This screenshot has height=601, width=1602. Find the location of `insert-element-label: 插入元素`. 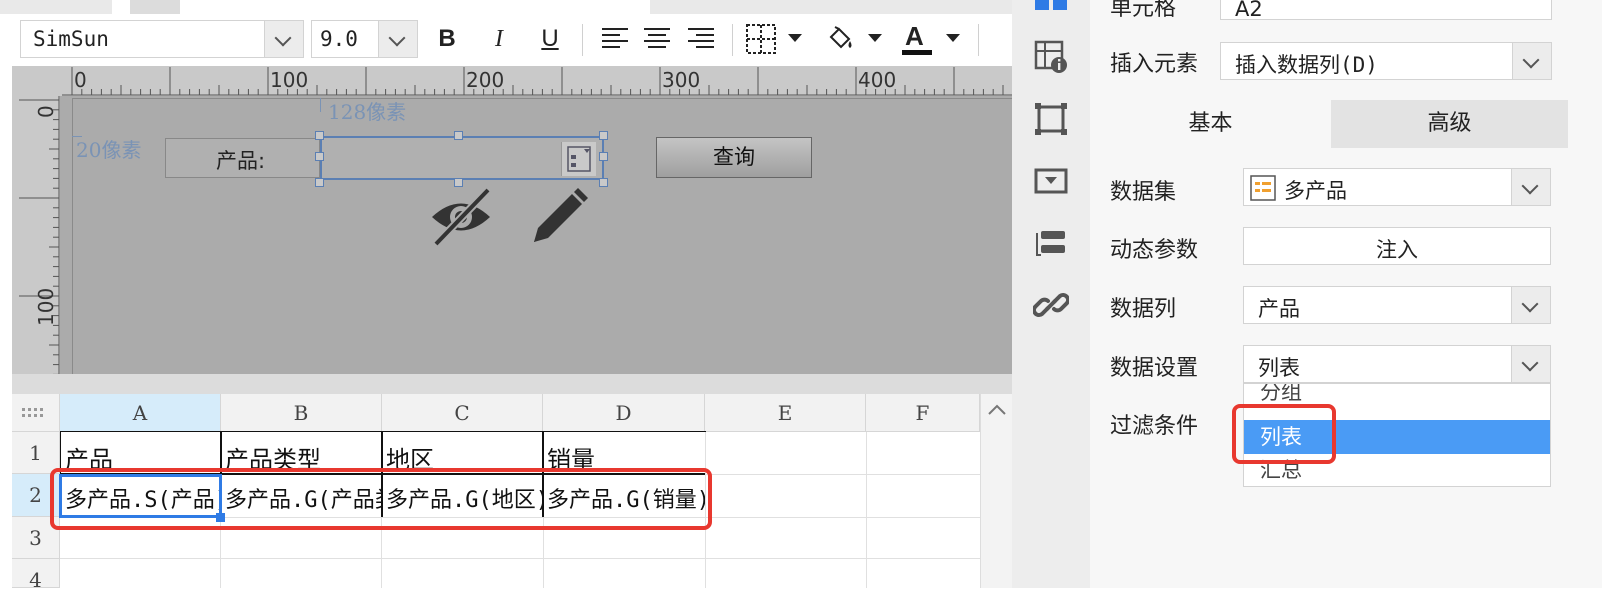

insert-element-label: 插入元素 is located at coordinates (1154, 64).